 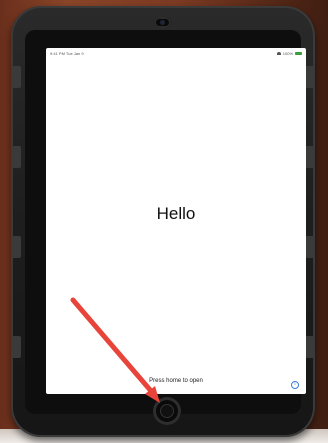 I want to click on battery-icon, so click(x=298, y=53).